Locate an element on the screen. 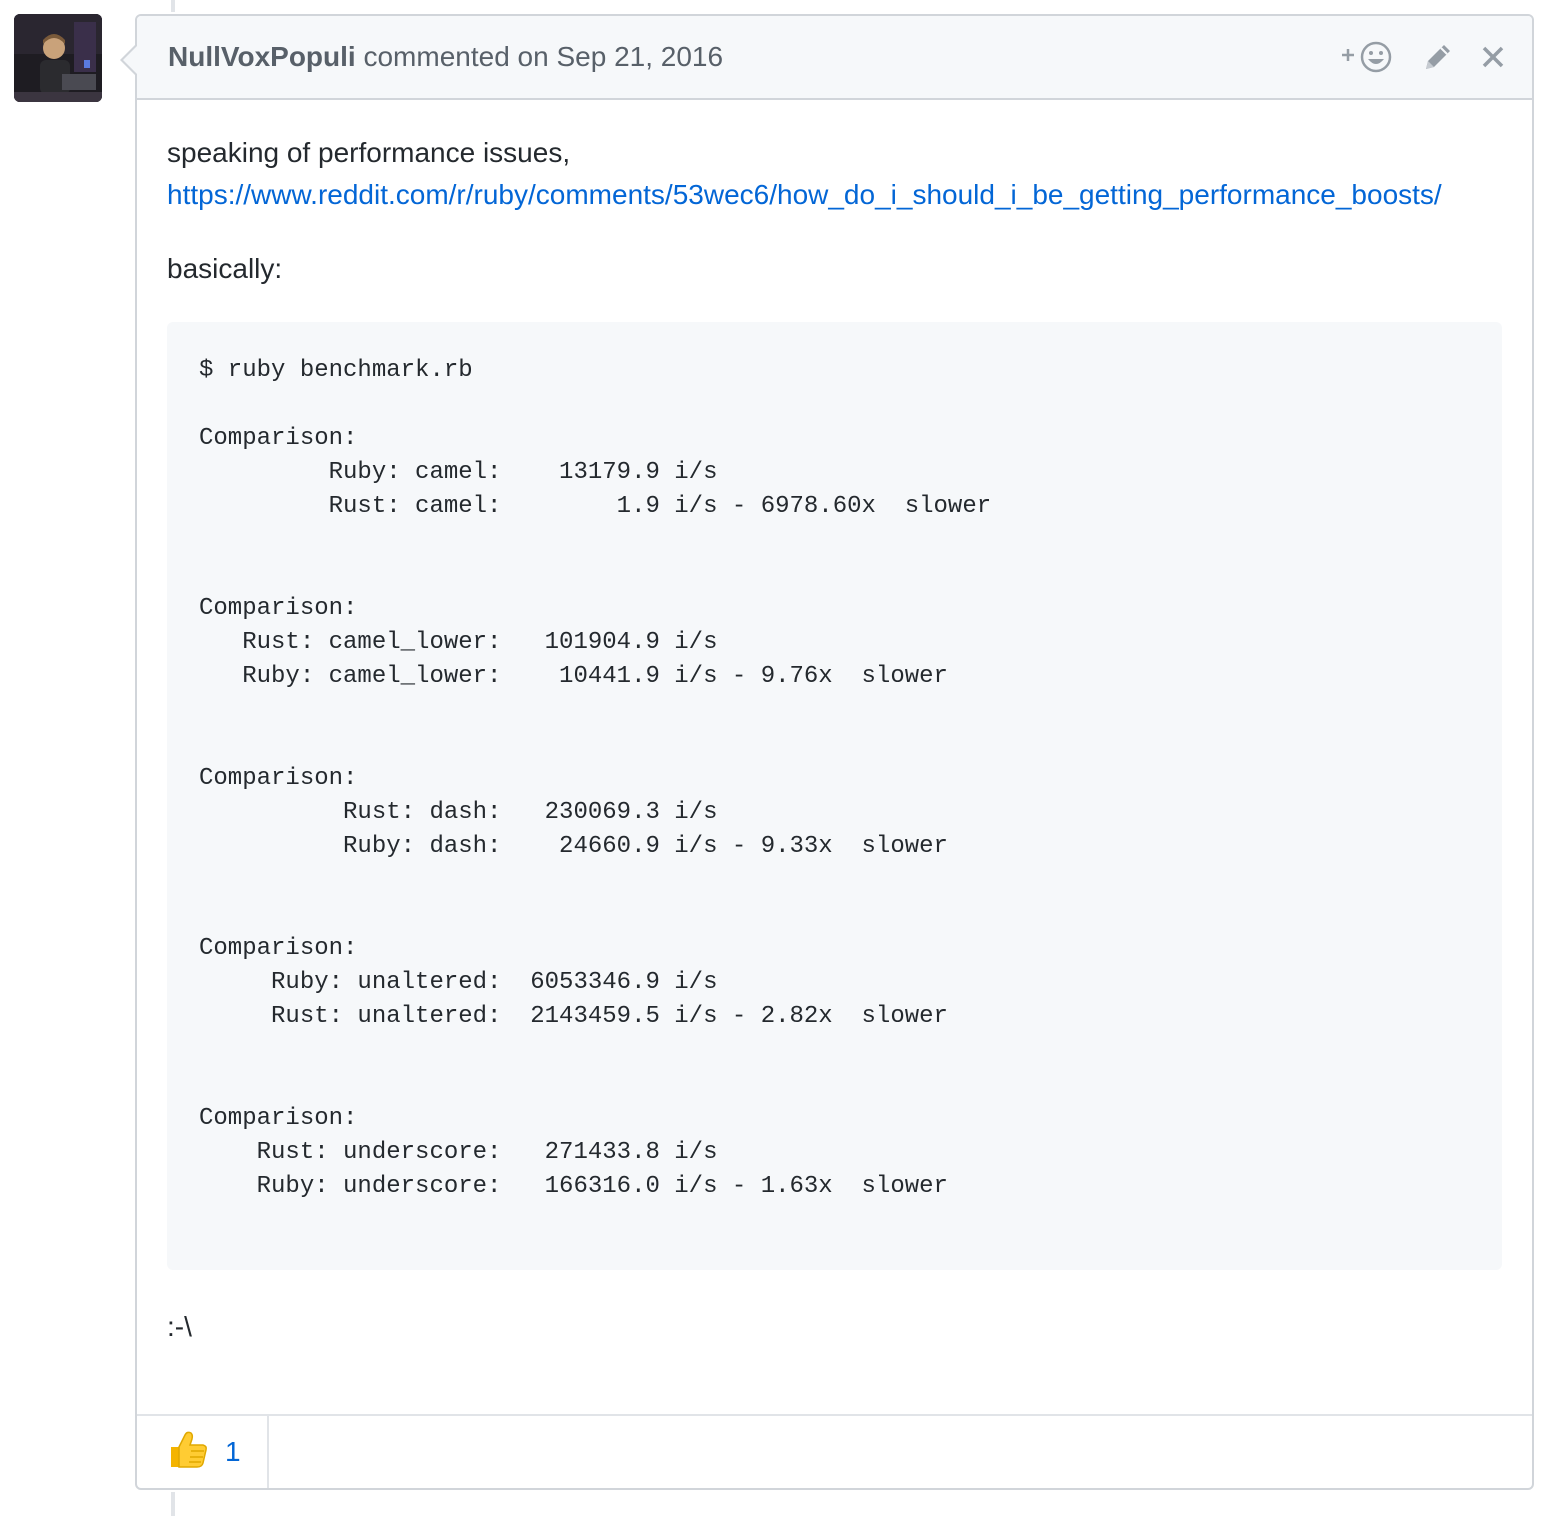 The width and height of the screenshot is (1562, 1516). comment-header: NullVoxPopuli commented on Sep 21, 2016 is located at coordinates (834, 58).